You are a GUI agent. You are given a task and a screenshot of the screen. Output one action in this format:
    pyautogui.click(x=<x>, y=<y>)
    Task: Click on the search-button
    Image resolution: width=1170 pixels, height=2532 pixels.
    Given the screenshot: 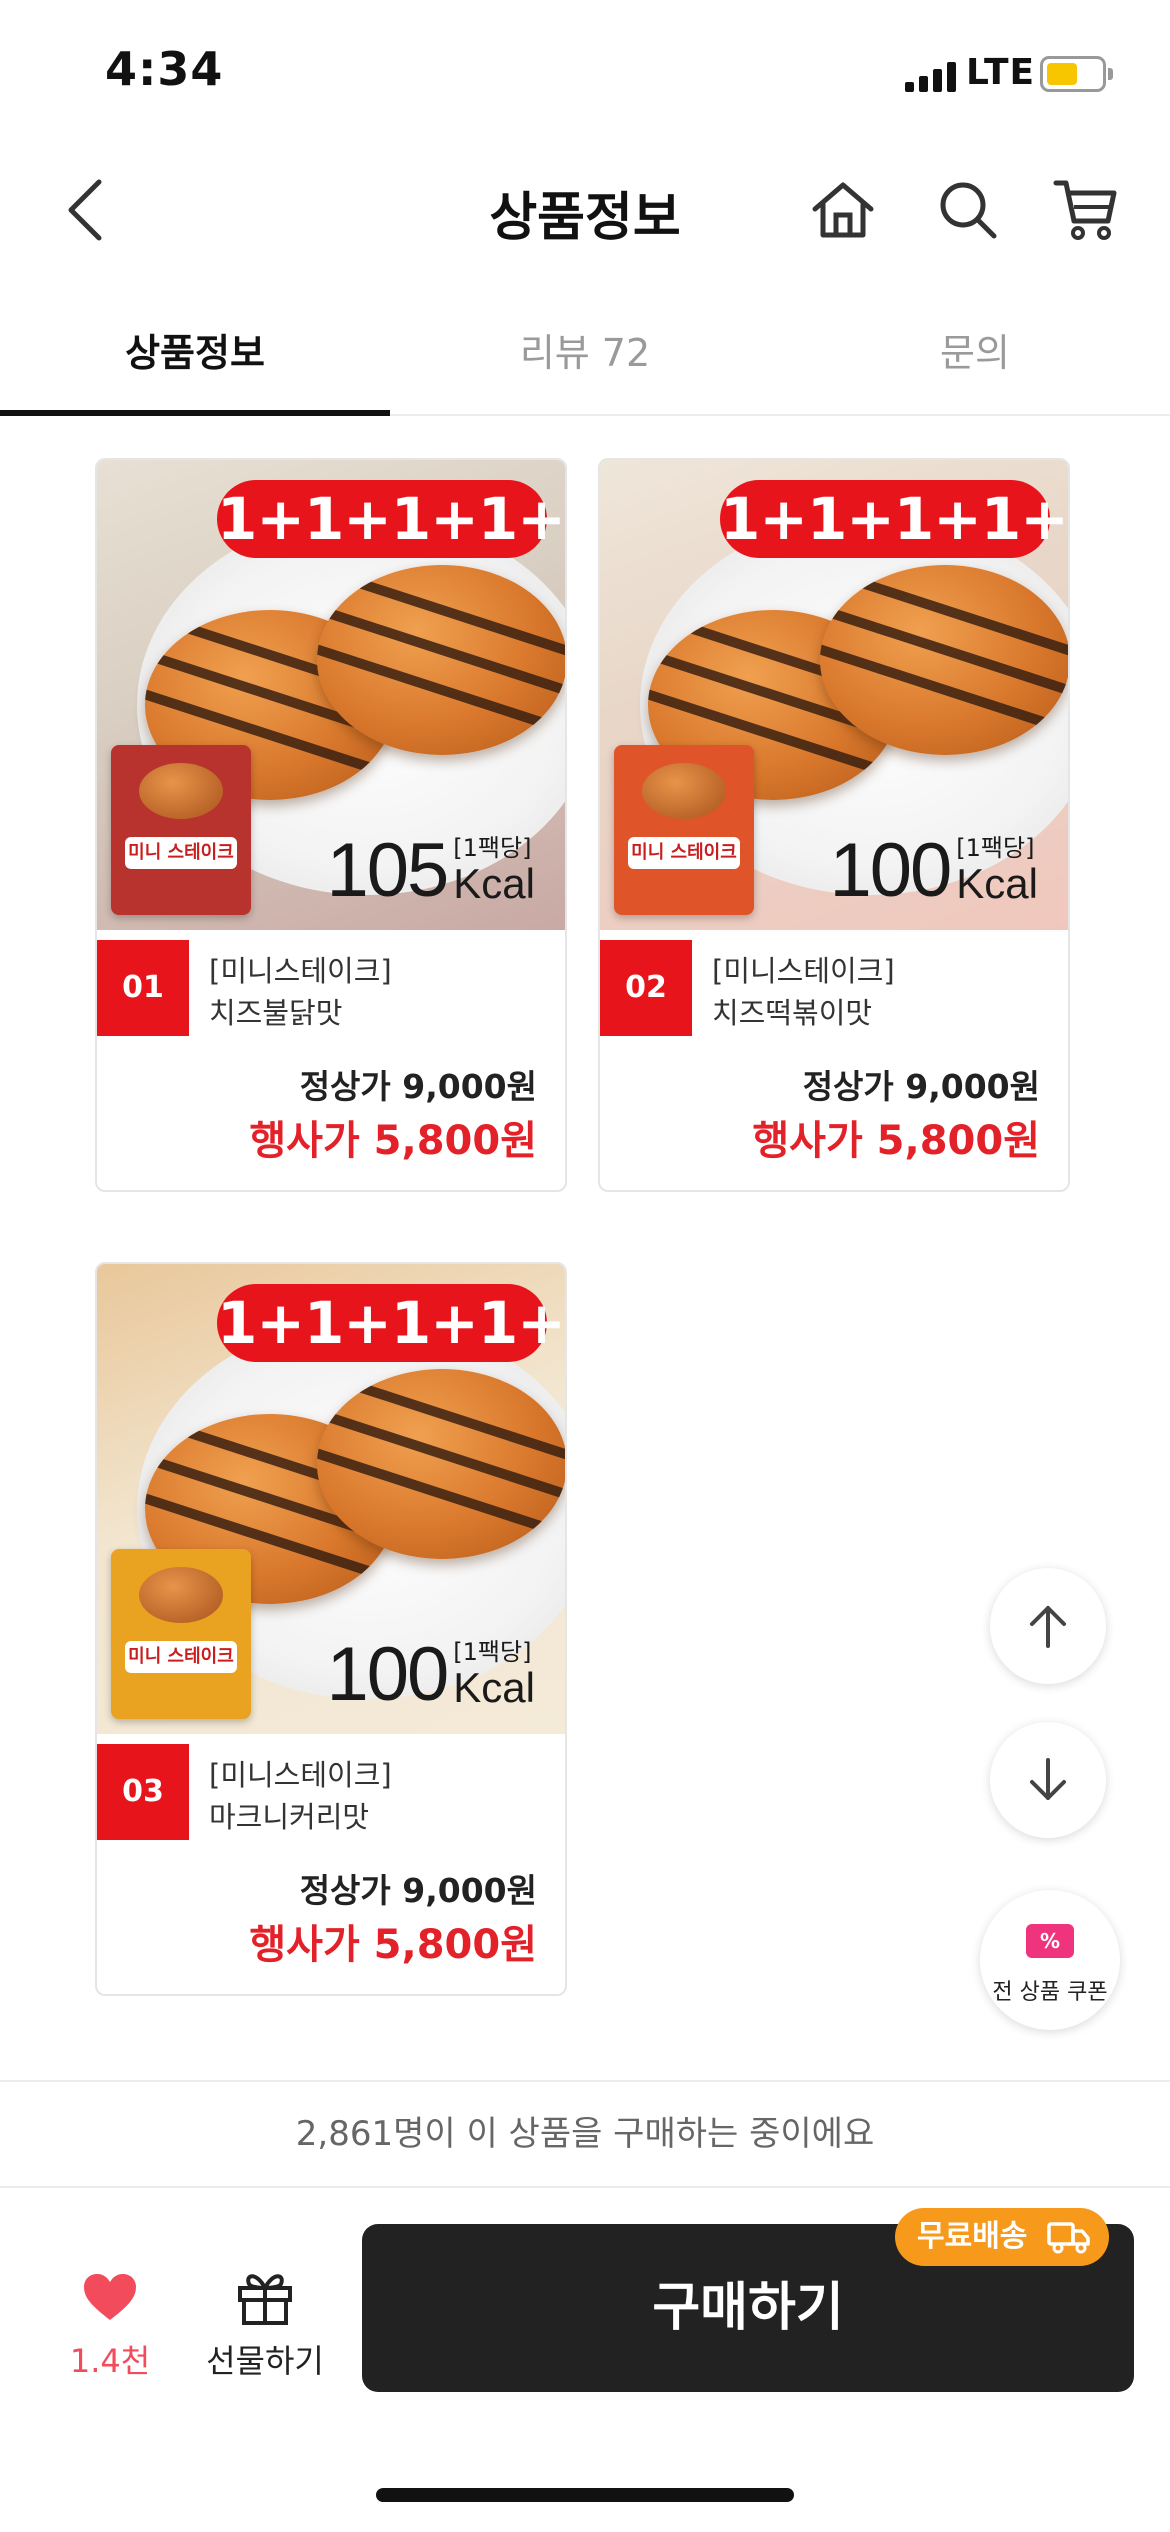 What is the action you would take?
    pyautogui.click(x=968, y=210)
    